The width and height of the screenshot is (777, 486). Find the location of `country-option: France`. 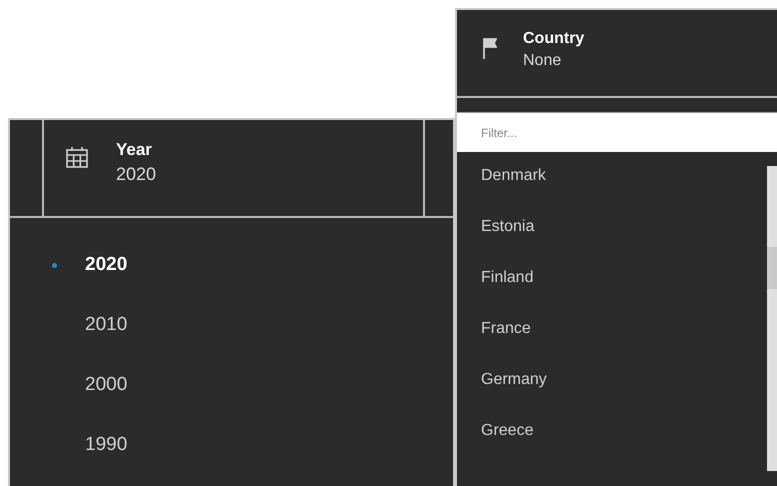

country-option: France is located at coordinates (506, 344).